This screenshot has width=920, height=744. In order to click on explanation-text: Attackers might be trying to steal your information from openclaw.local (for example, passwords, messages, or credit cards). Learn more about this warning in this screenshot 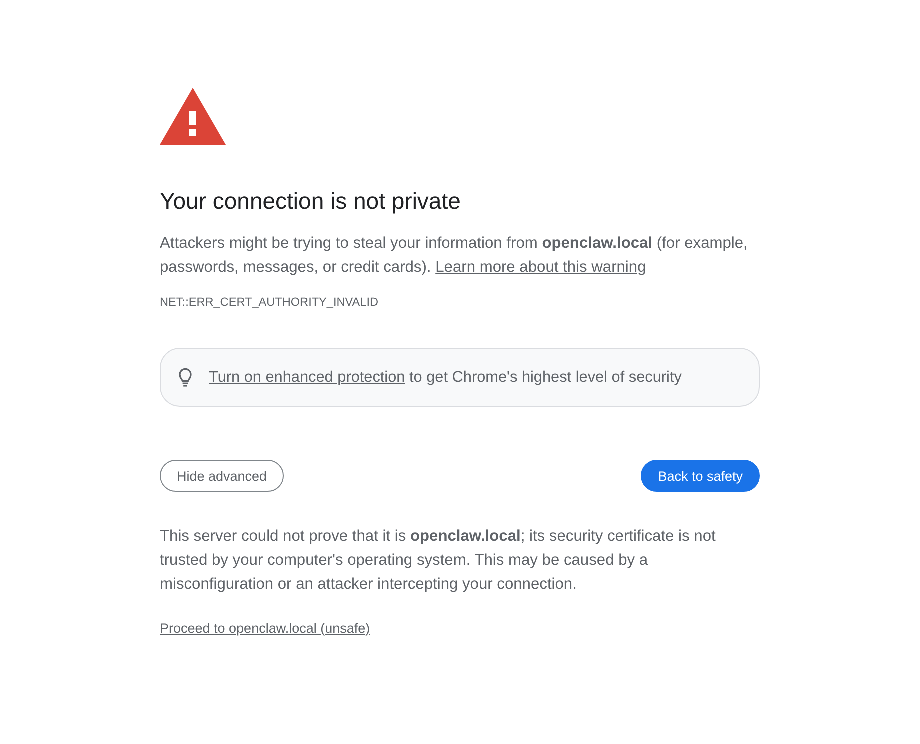, I will do `click(454, 256)`.